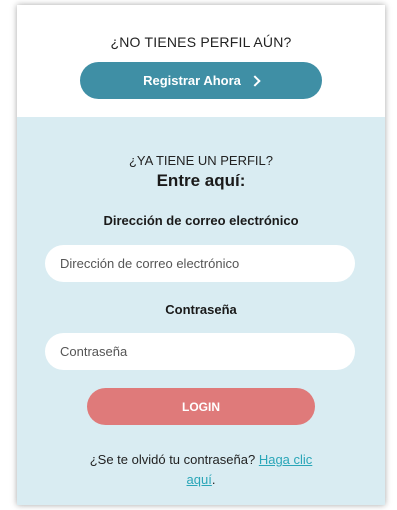 The image size is (397, 510). I want to click on email-field, so click(200, 263).